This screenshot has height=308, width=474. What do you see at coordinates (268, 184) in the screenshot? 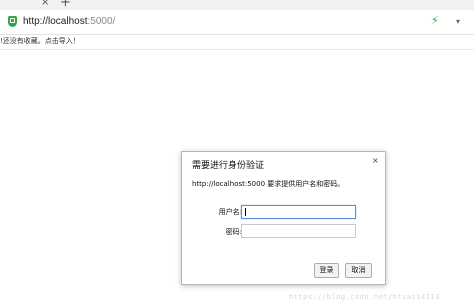
I see `dialog-message: http://localhost:5000 要求提供用户名和密码。` at bounding box center [268, 184].